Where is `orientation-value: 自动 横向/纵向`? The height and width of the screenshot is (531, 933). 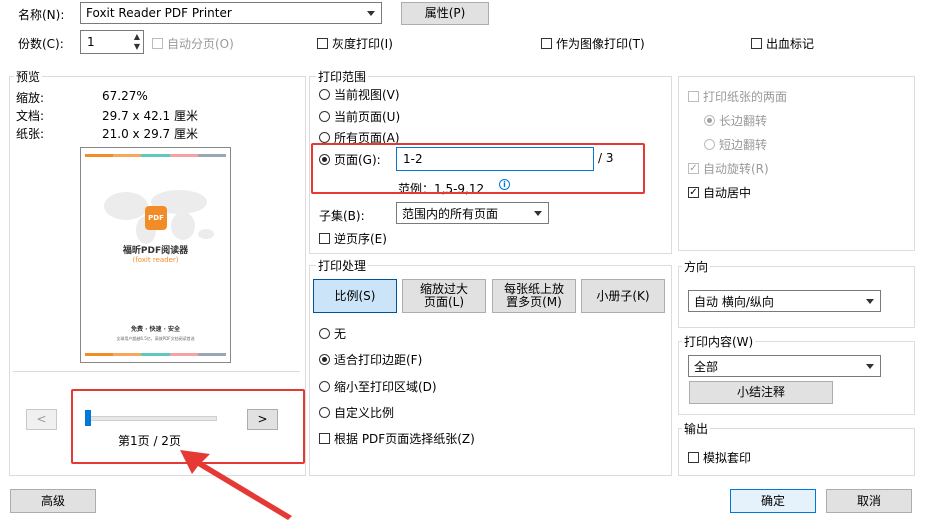
orientation-value: 自动 横向/纵向 is located at coordinates (734, 301).